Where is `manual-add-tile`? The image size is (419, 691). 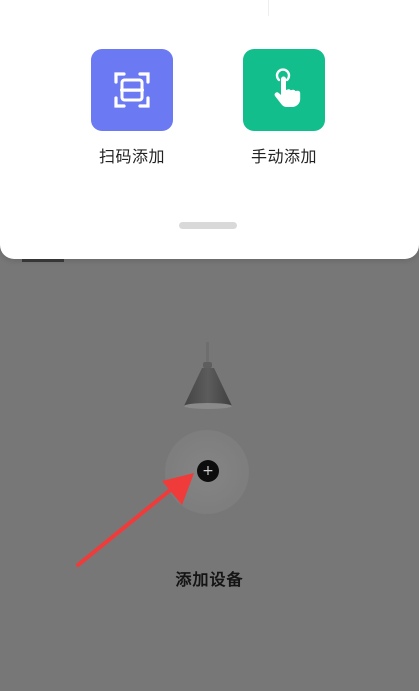 manual-add-tile is located at coordinates (284, 90).